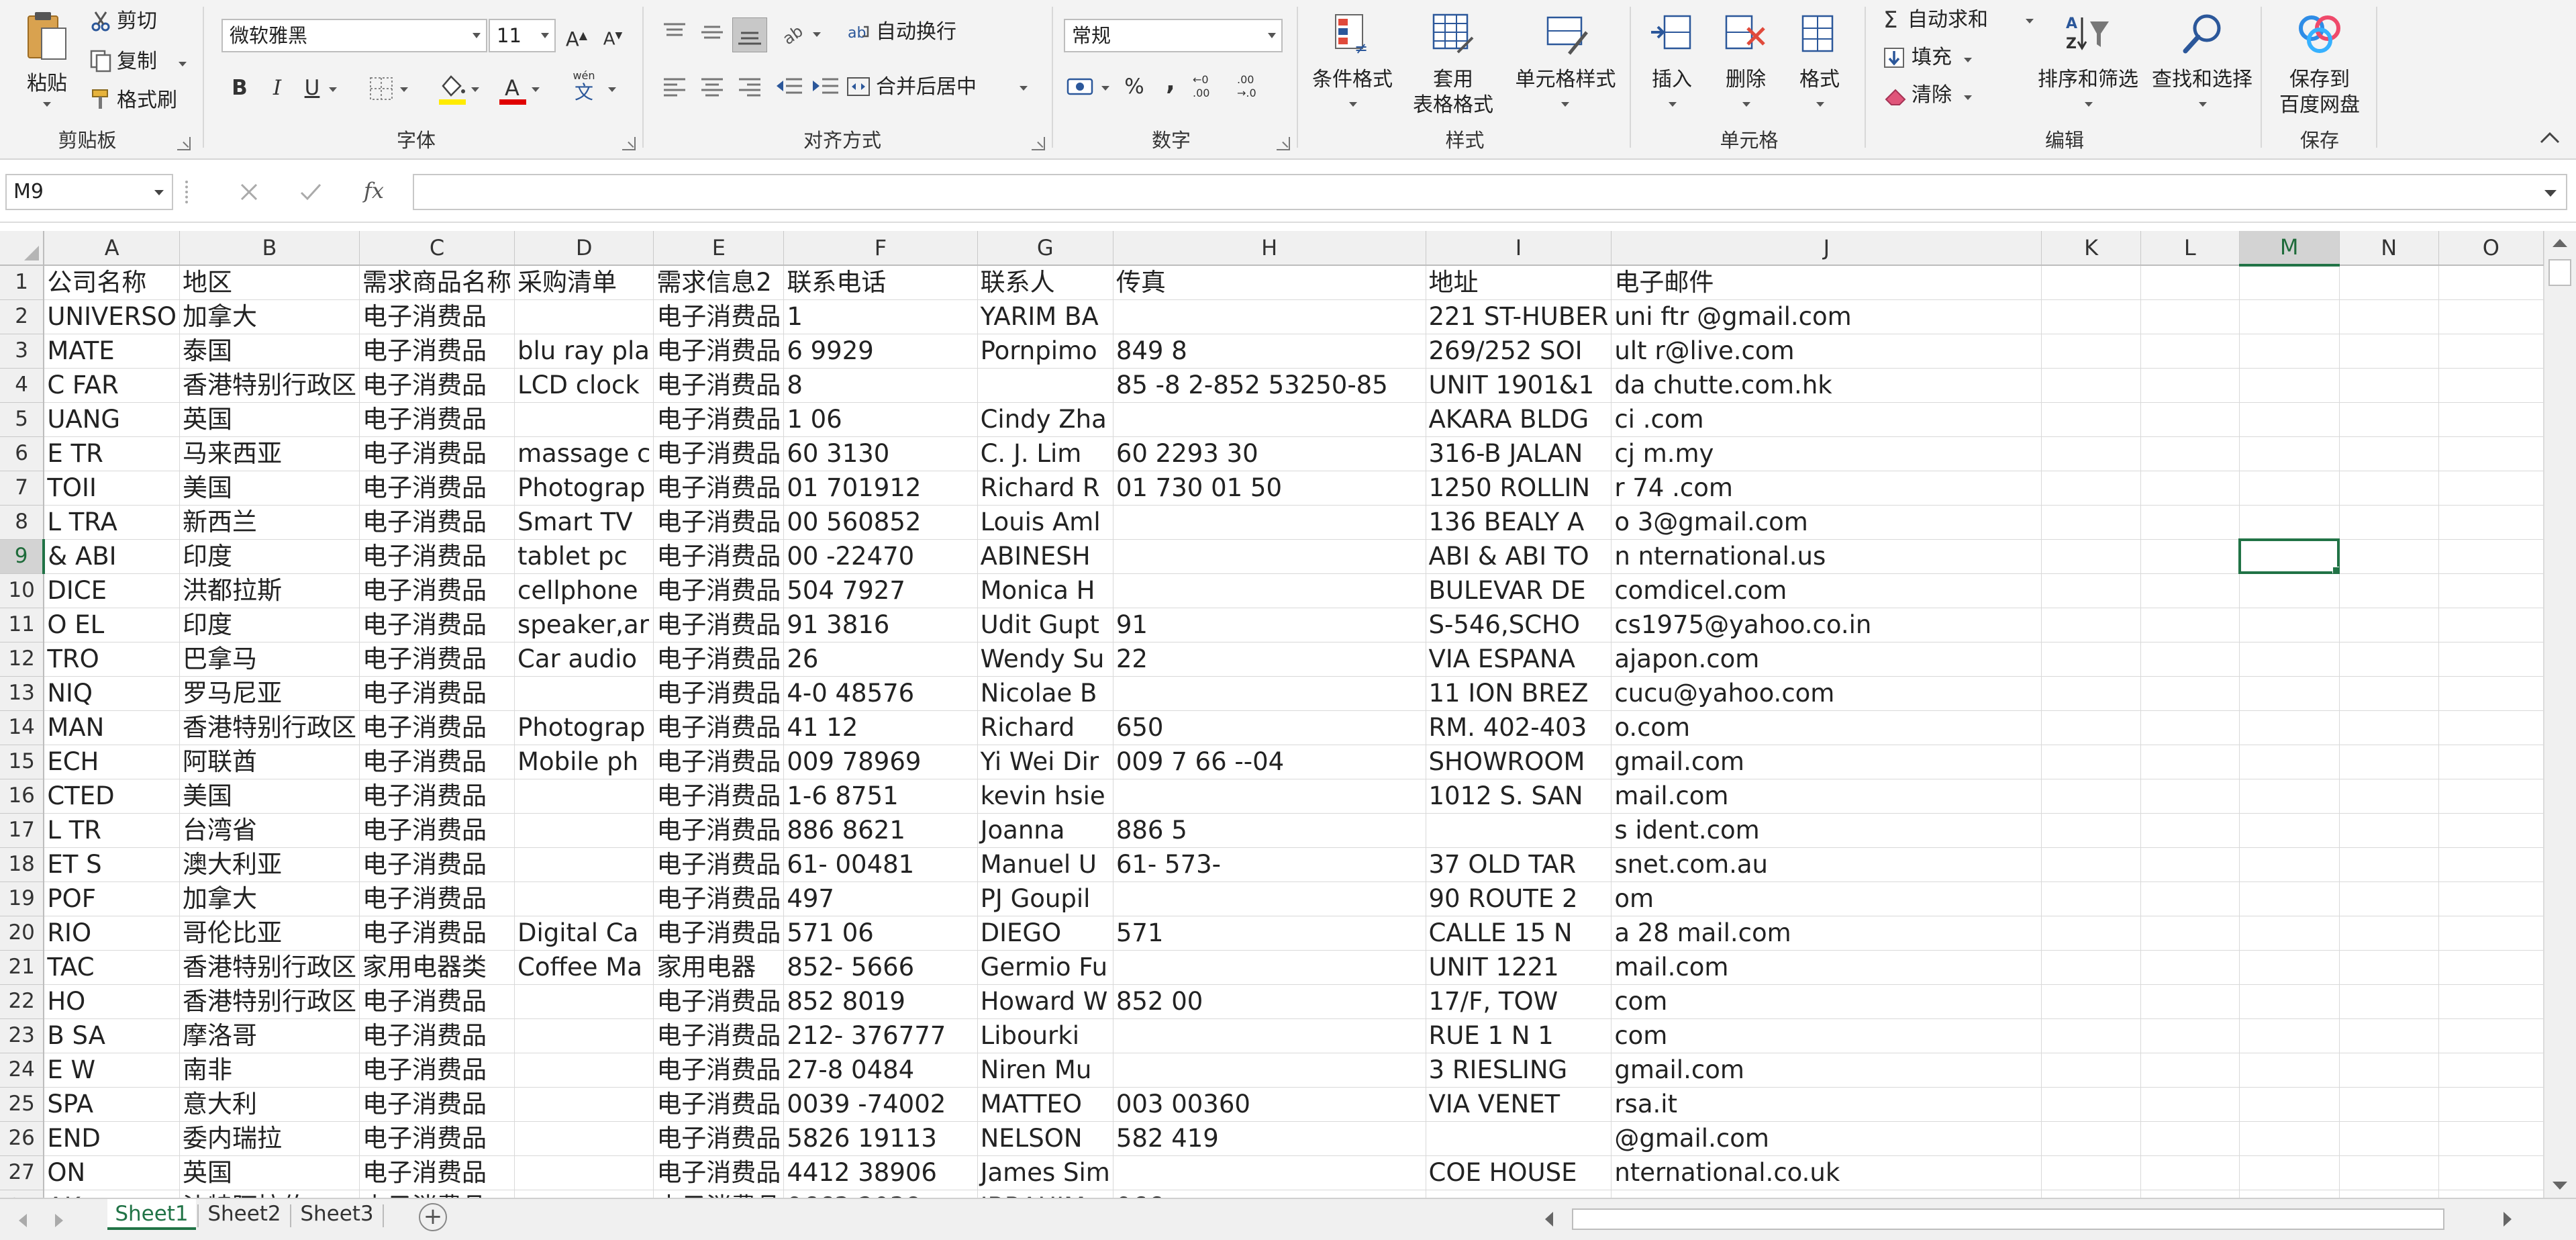  I want to click on decrease-decimal-icon: .00→.0, so click(1253, 86).